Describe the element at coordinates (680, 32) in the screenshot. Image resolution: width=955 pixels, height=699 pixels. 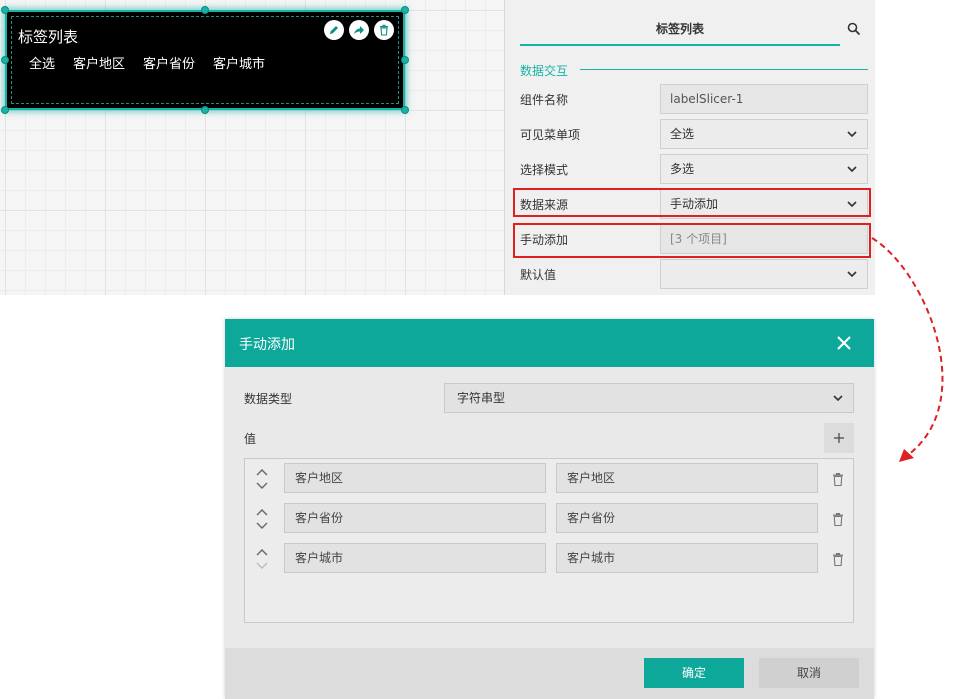
I see `tab-label-list: 标签列表` at that location.